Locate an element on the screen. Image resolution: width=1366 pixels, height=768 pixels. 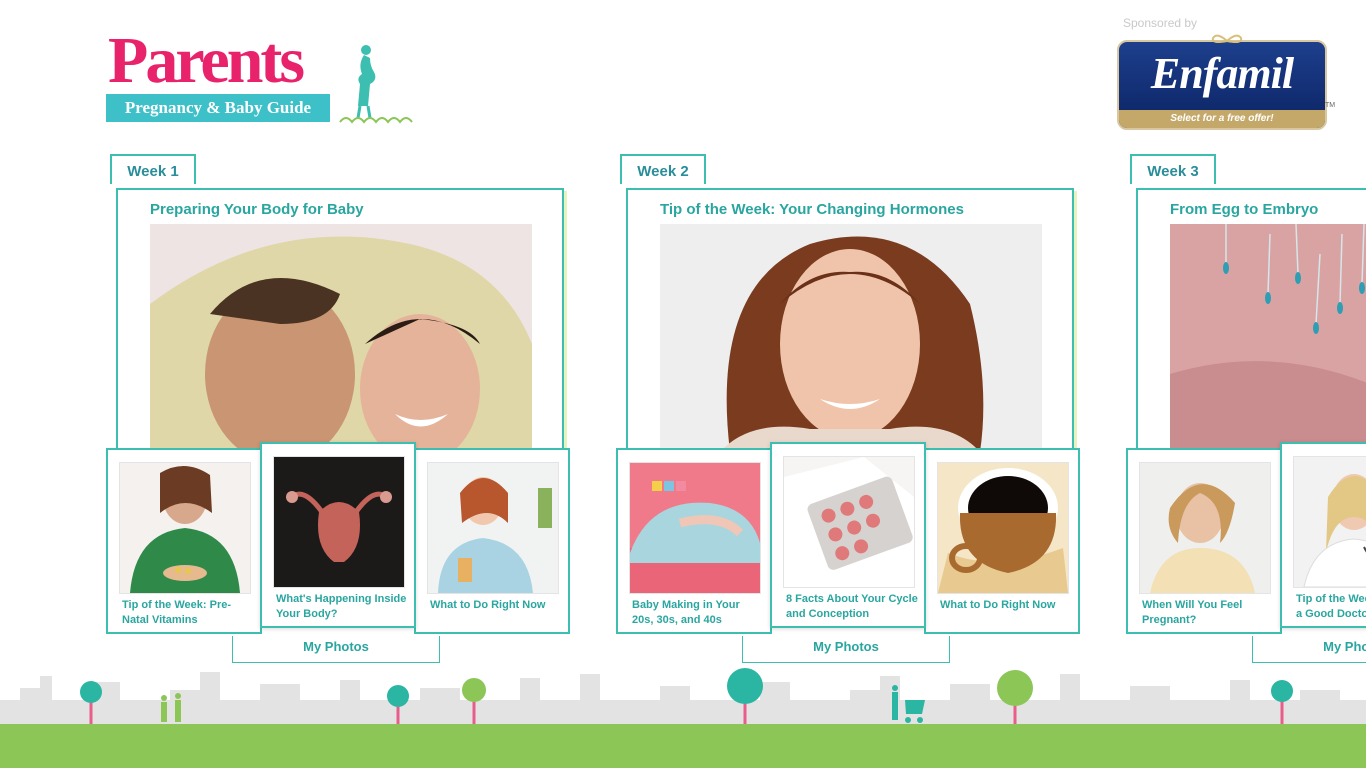
feature-card: Tip of the Week: Your Changing Hormones is located at coordinates (850, 321).